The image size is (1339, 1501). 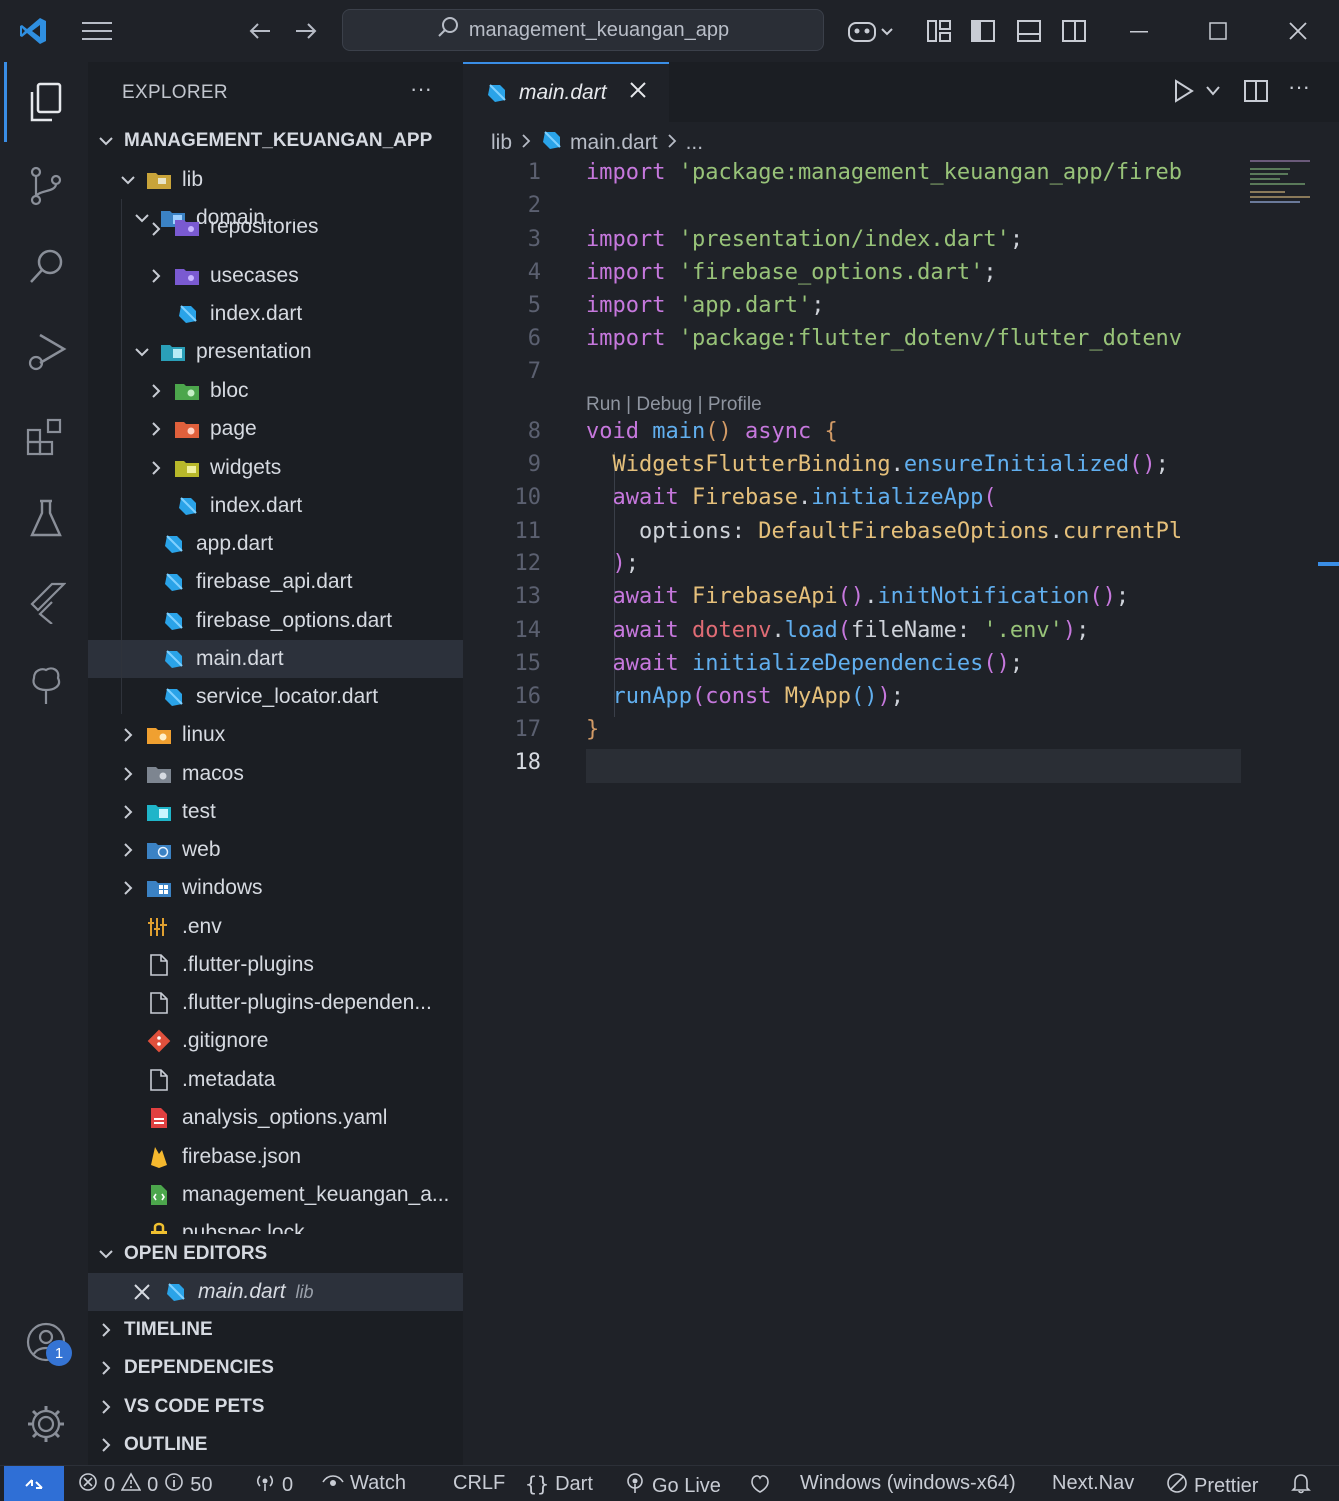 I want to click on remote-icon, so click(x=34, y=1483).